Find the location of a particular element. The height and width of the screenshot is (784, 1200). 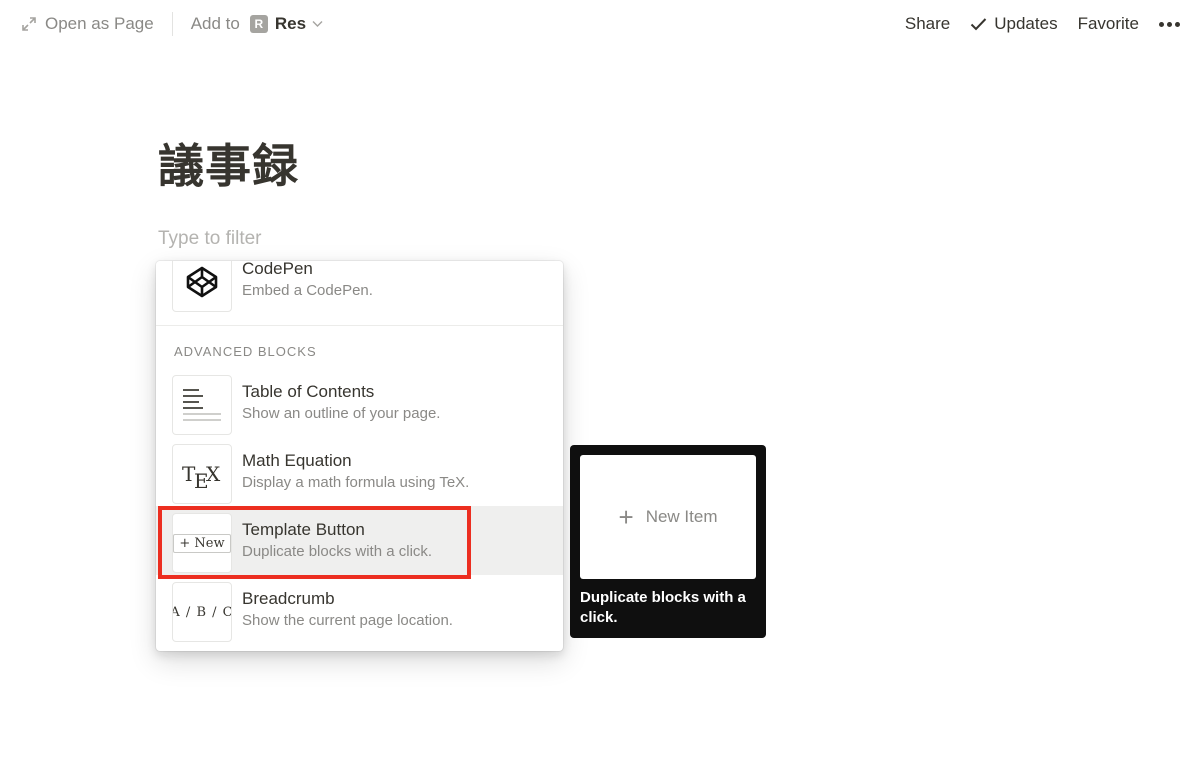

updates-button: Updates is located at coordinates (1014, 24).